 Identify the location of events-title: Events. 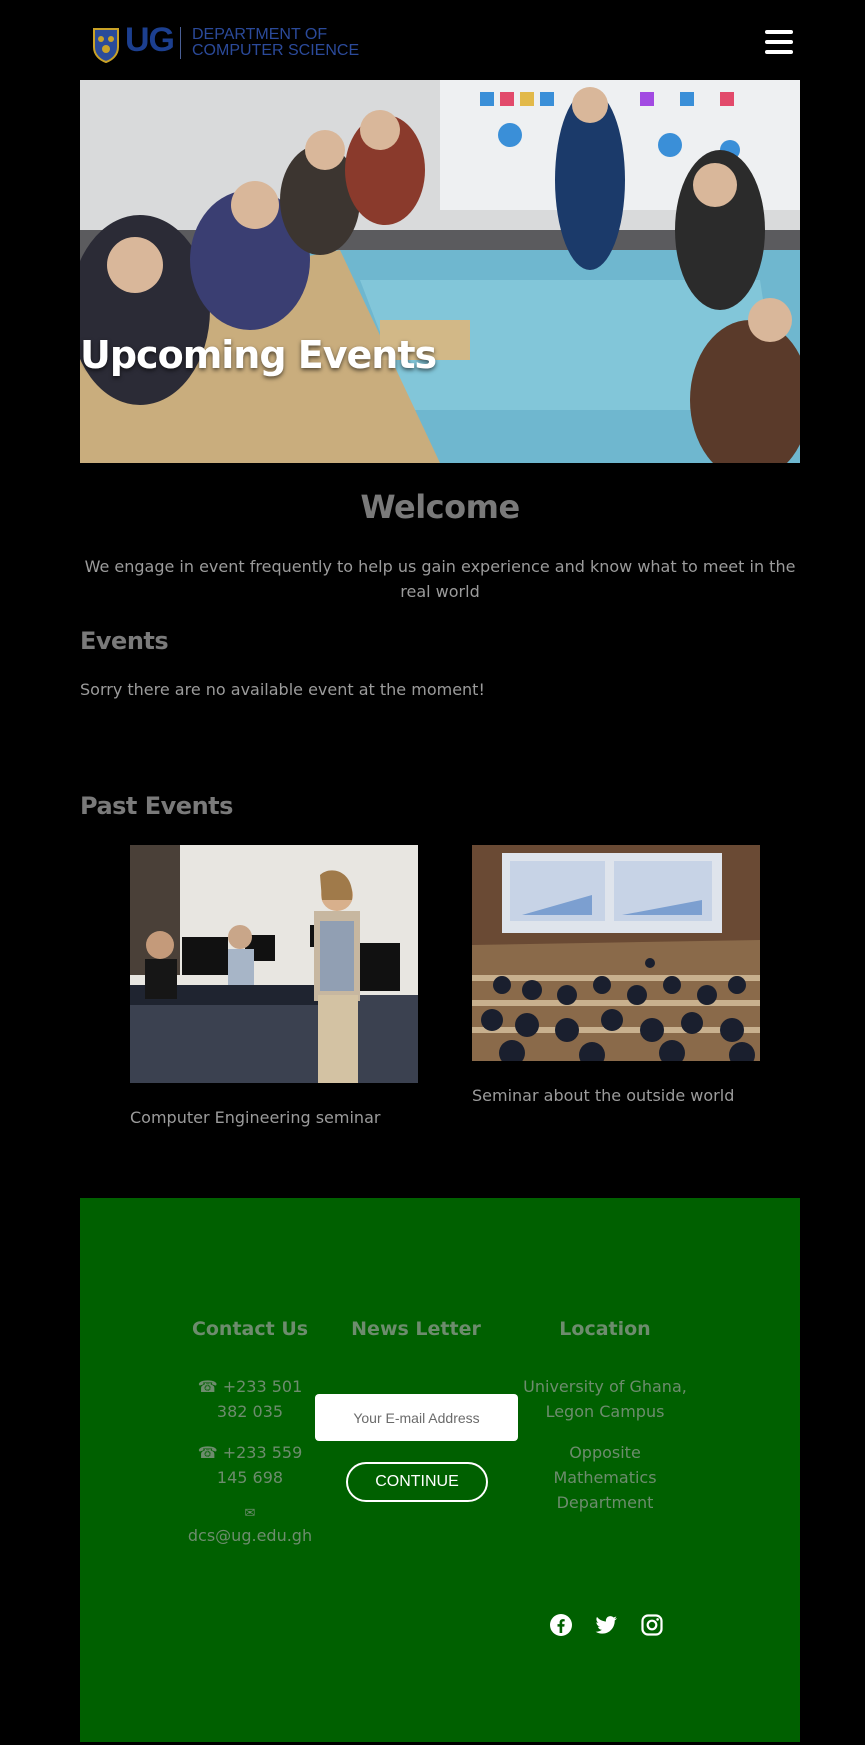
(124, 641).